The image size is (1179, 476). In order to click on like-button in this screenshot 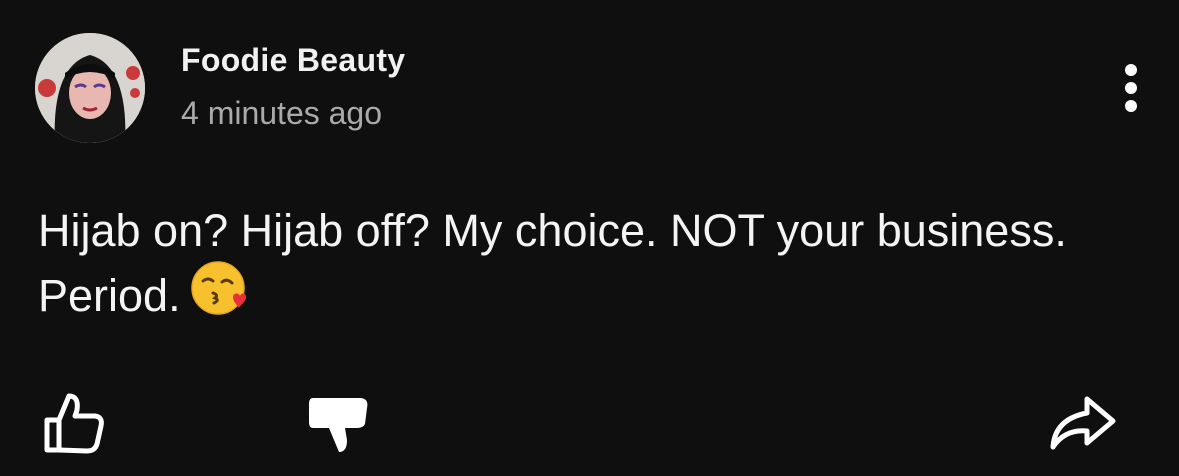, I will do `click(74, 423)`.